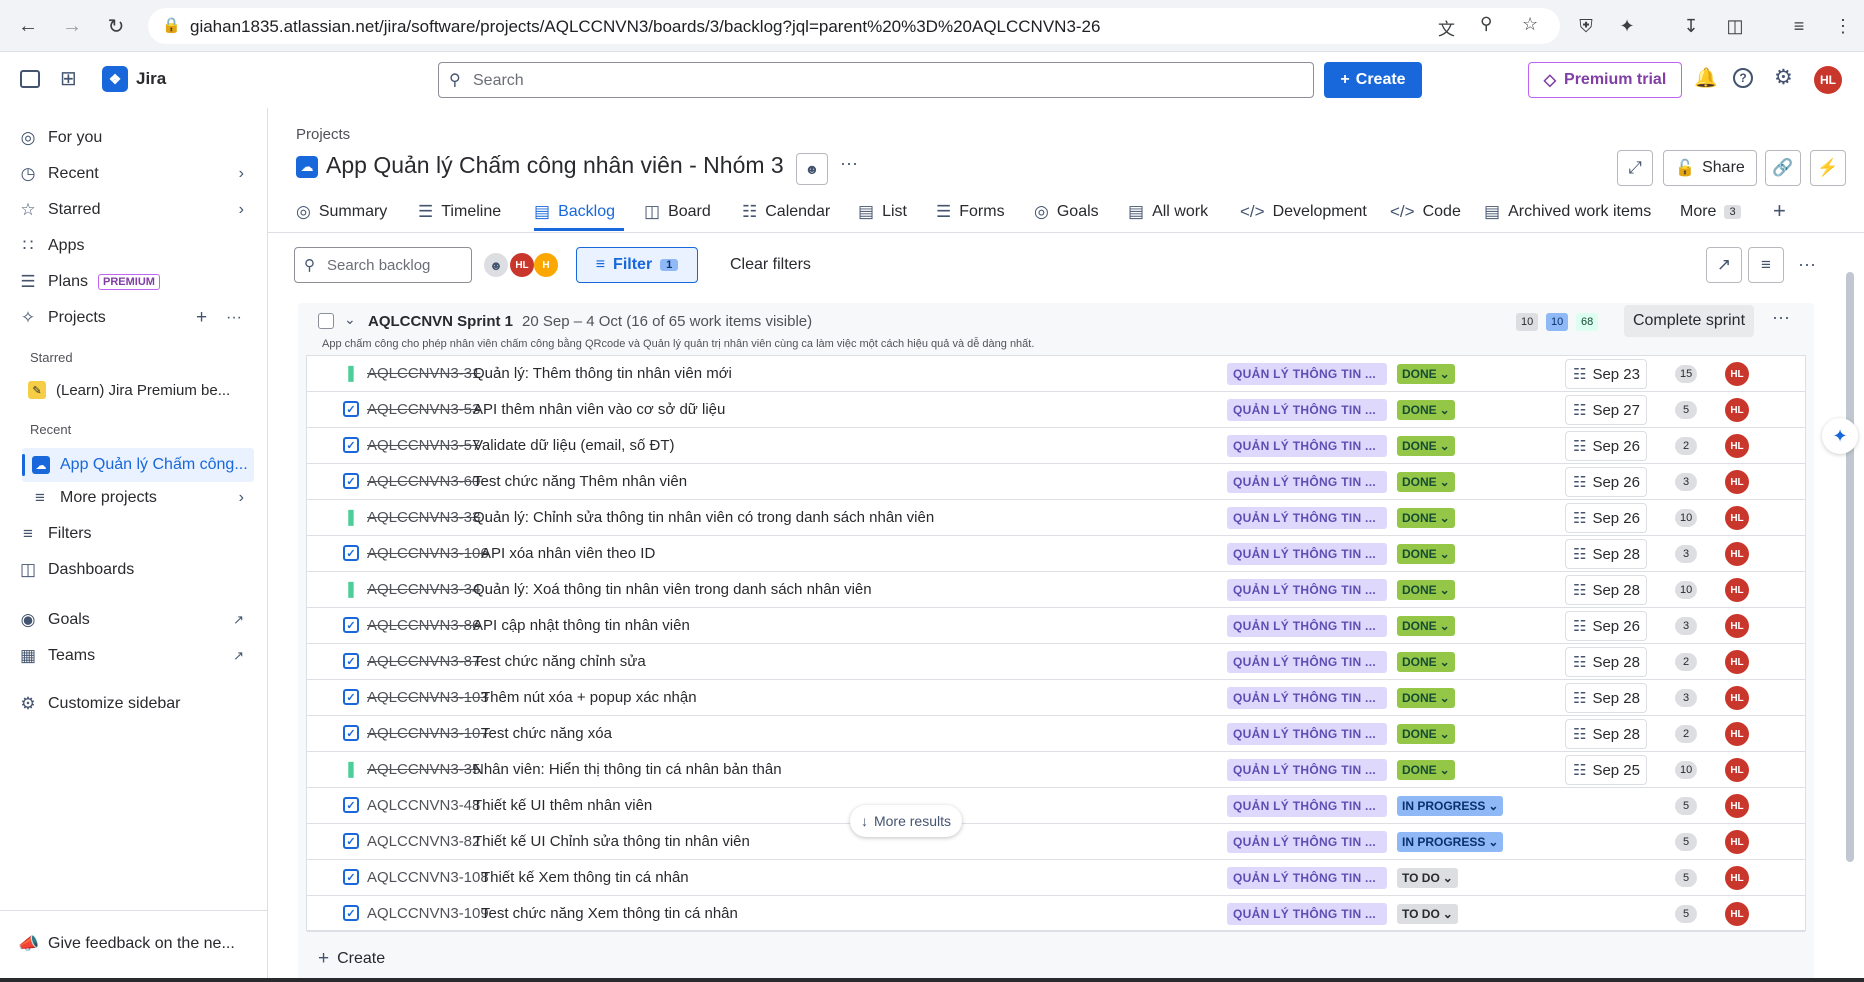  Describe the element at coordinates (201, 318) in the screenshot. I see `add-project-icon: +` at that location.